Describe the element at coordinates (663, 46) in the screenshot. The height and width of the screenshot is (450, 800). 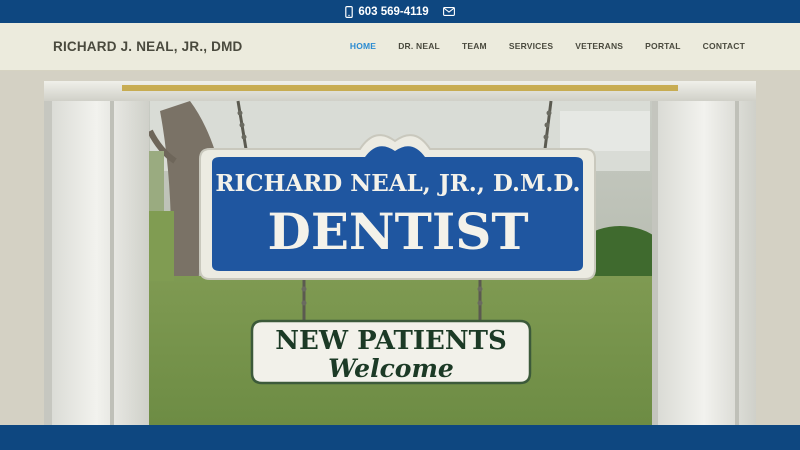
I see `nav-portal: PORTAL` at that location.